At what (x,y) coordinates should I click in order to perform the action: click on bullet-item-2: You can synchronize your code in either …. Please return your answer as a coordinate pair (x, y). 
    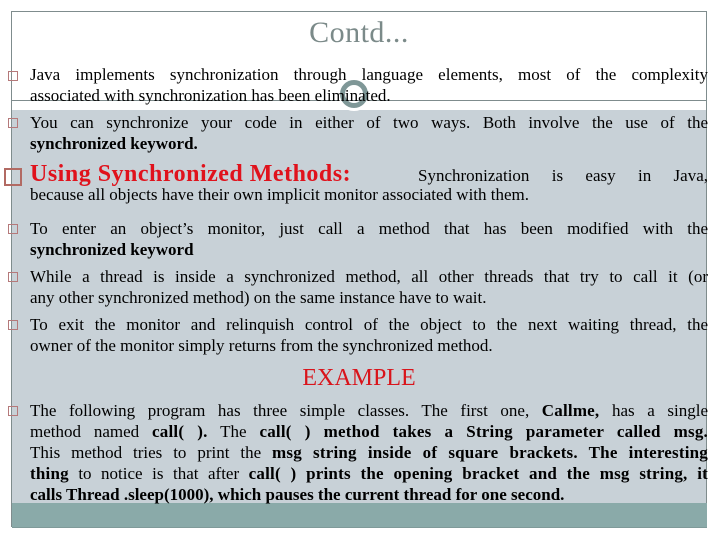
    Looking at the image, I should click on (369, 133).